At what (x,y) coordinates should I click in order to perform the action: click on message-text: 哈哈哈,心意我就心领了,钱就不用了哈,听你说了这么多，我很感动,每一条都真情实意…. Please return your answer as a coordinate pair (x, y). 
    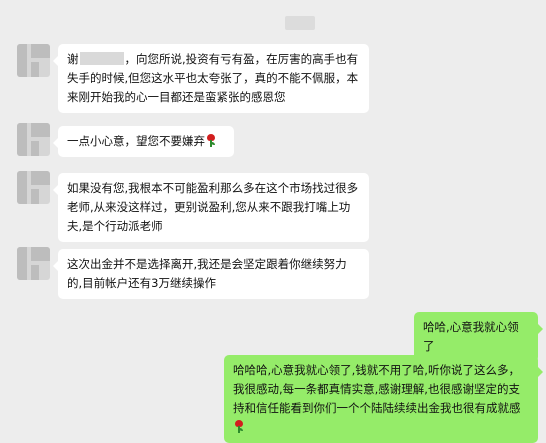
    Looking at the image, I should click on (377, 389).